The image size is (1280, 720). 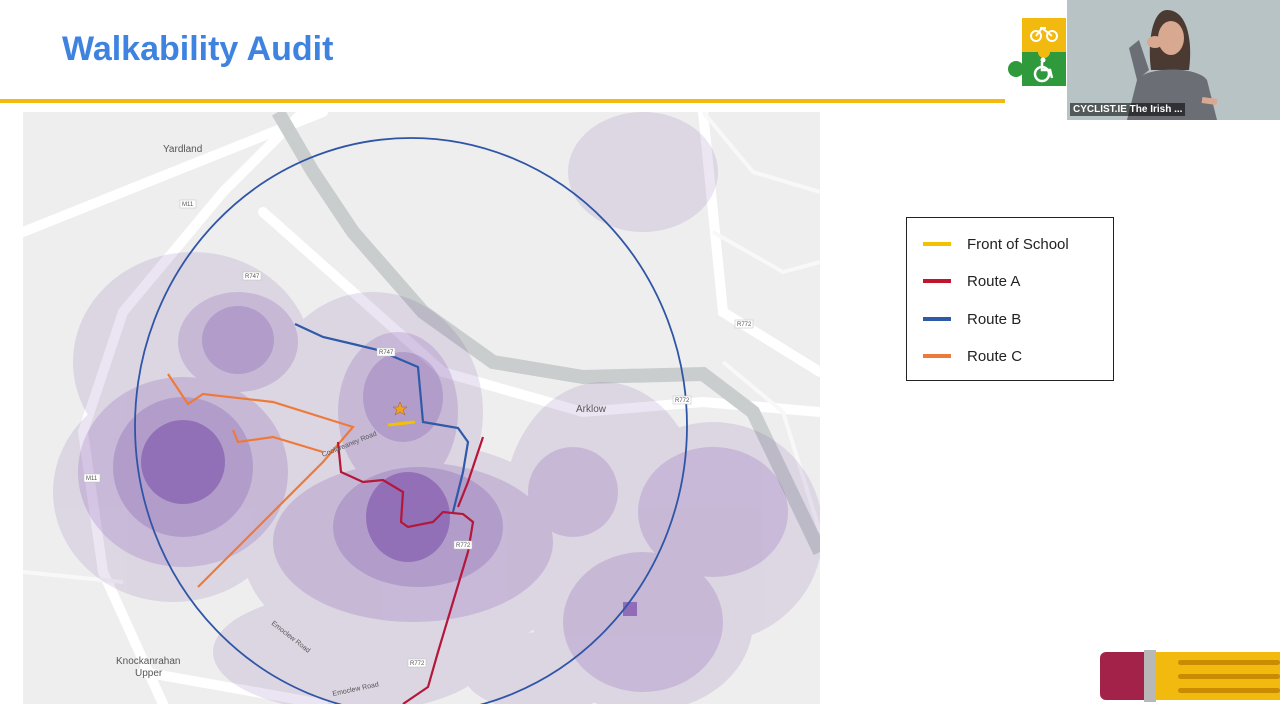 What do you see at coordinates (92, 479) in the screenshot?
I see `road-label-m11-left: M11` at bounding box center [92, 479].